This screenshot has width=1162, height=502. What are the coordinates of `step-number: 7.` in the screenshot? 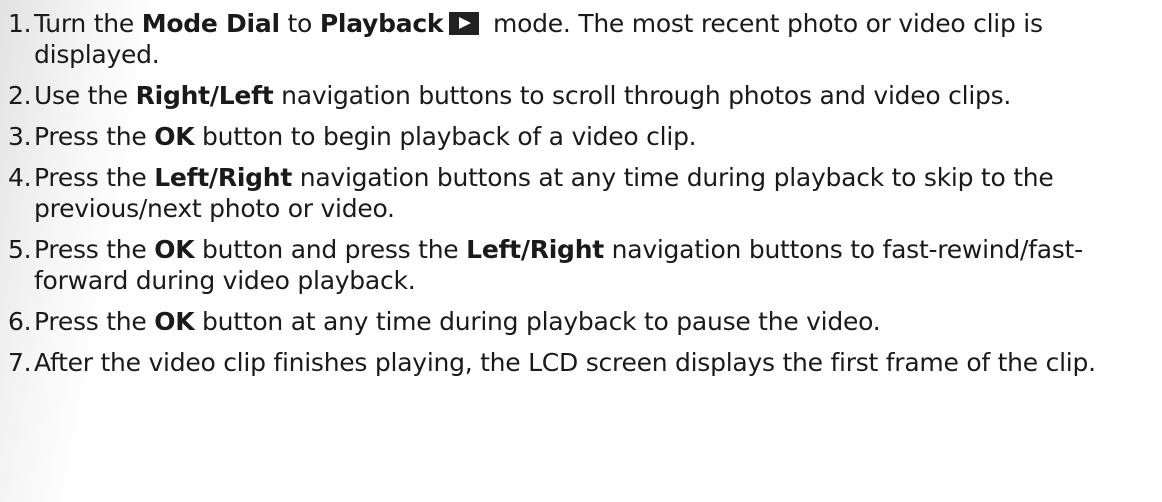 It's located at (20, 362).